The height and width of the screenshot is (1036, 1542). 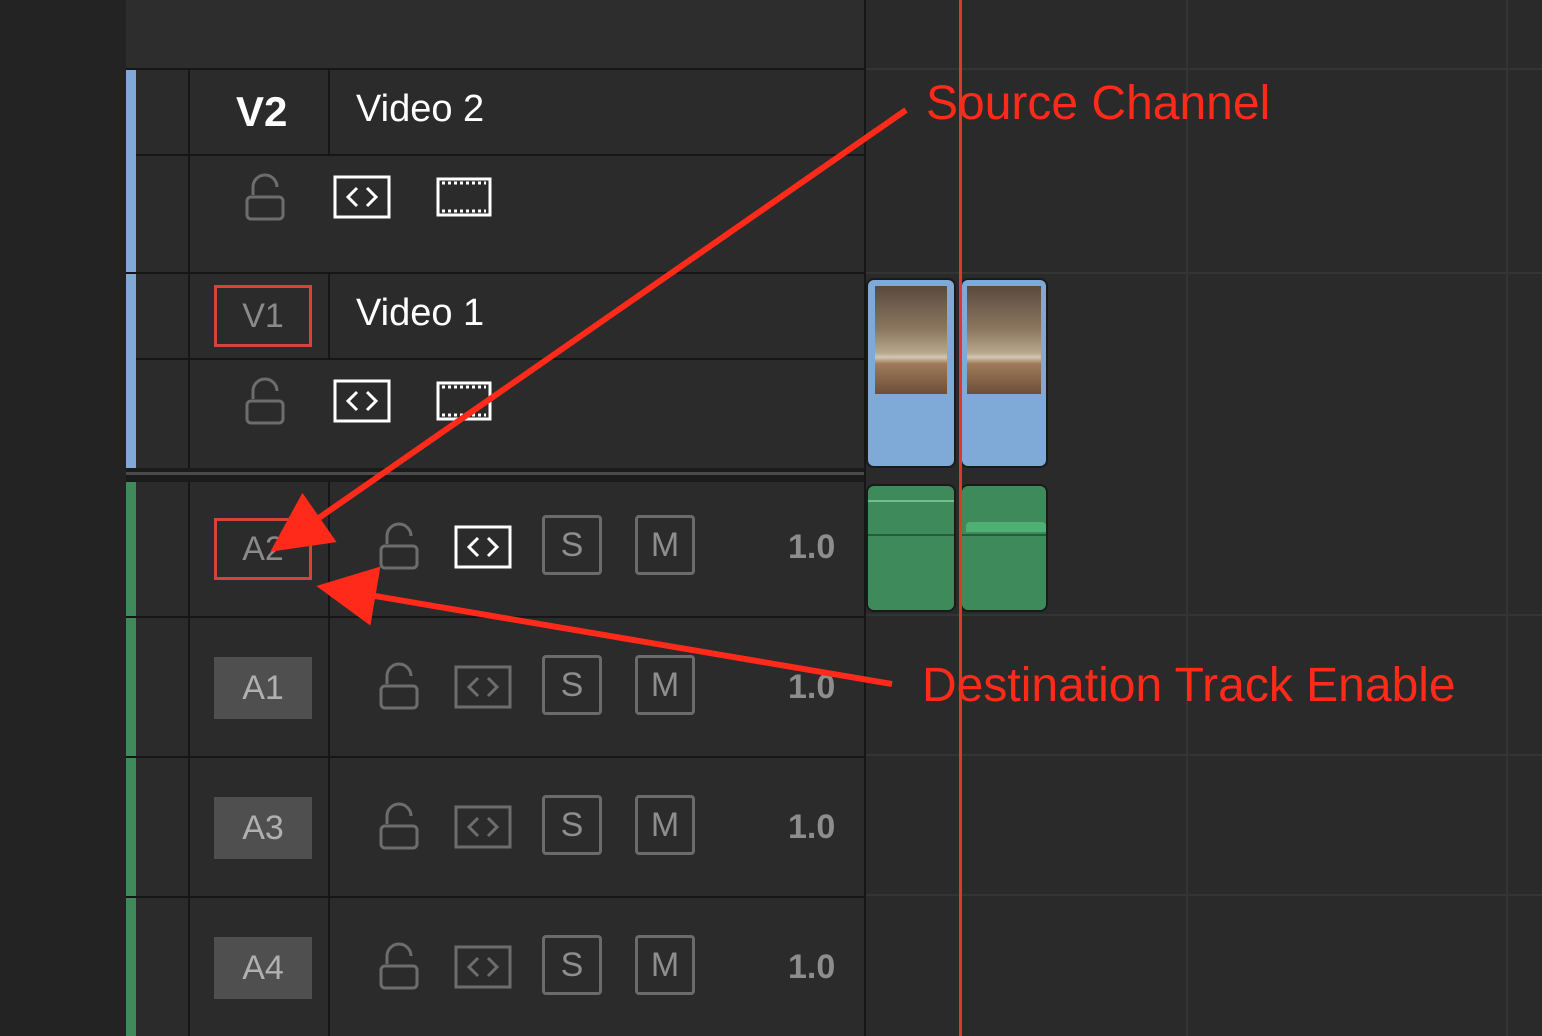 I want to click on annotation-source-channel: Source Channel, so click(x=1098, y=103).